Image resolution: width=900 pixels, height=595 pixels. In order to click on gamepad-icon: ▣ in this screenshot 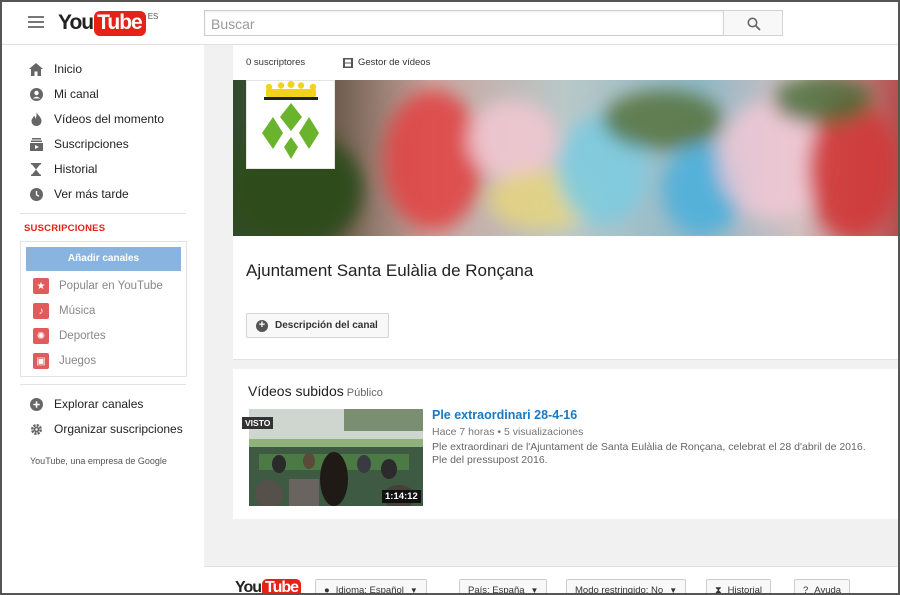, I will do `click(41, 361)`.